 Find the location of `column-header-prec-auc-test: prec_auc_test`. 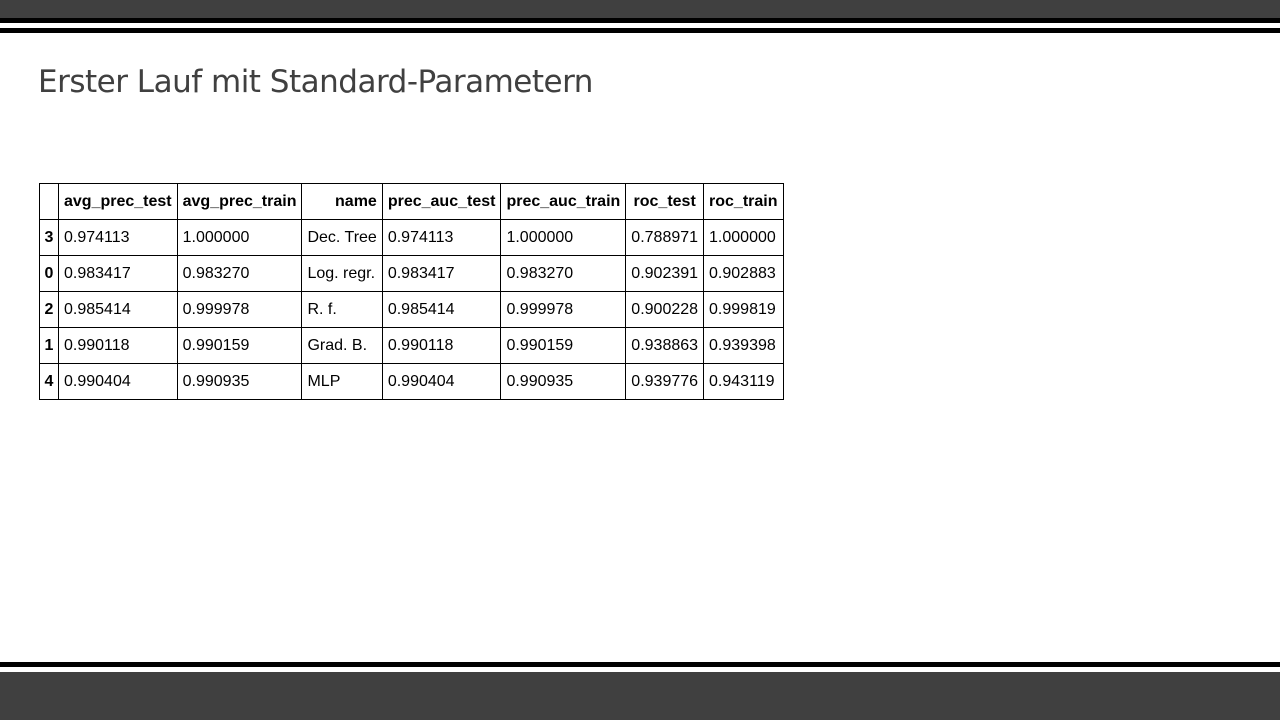

column-header-prec-auc-test: prec_auc_test is located at coordinates (441, 201).